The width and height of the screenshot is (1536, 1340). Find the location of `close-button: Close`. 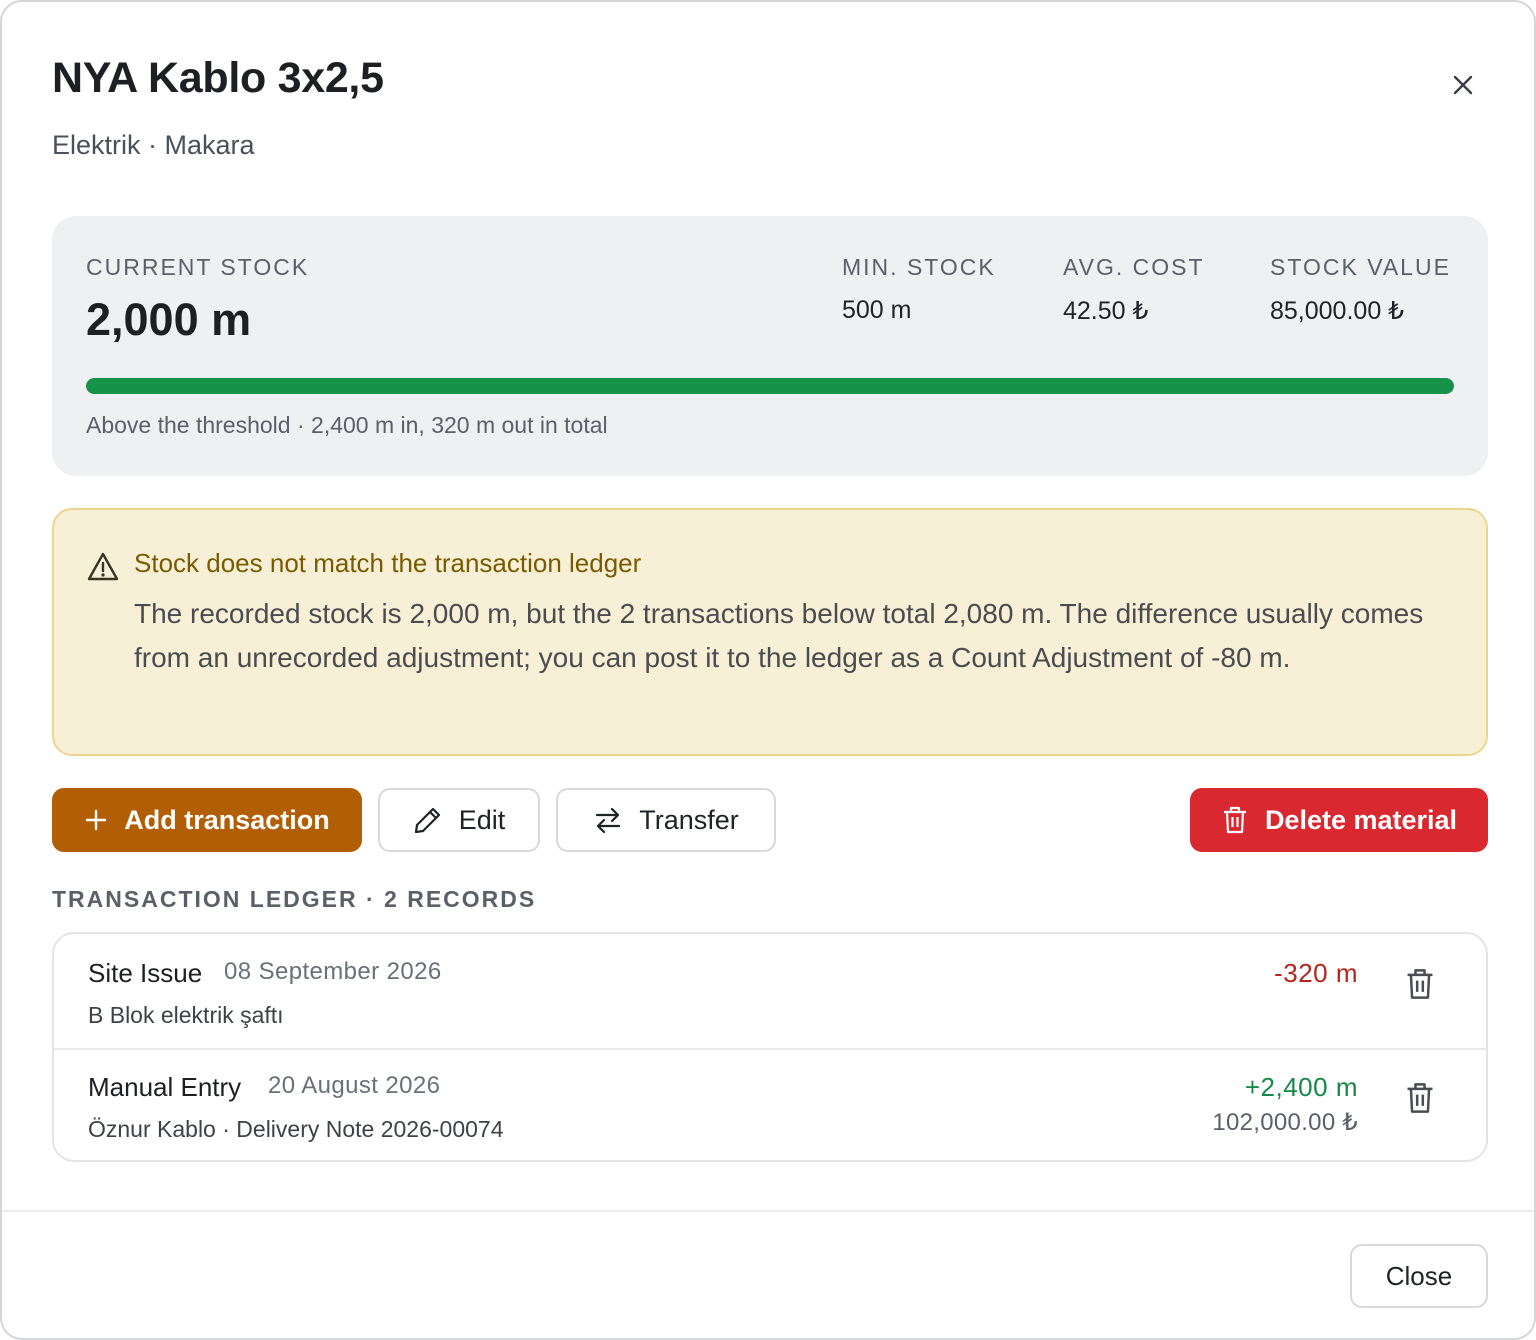

close-button: Close is located at coordinates (1419, 1276).